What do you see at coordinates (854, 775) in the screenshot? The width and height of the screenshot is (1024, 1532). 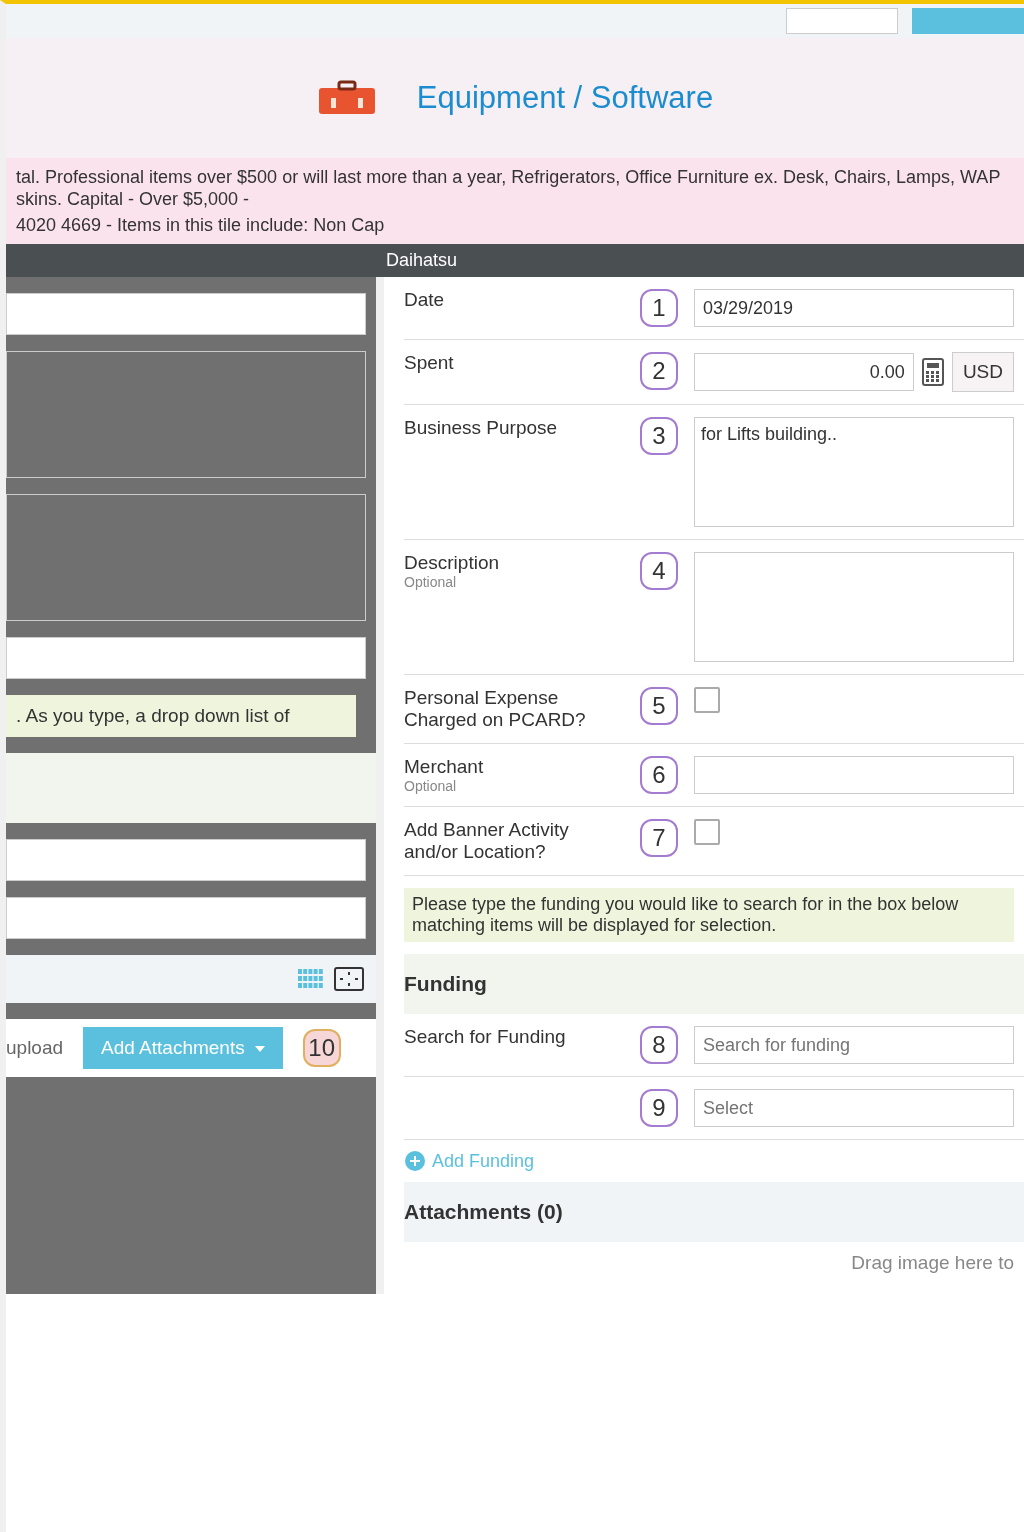 I see `select-field` at bounding box center [854, 775].